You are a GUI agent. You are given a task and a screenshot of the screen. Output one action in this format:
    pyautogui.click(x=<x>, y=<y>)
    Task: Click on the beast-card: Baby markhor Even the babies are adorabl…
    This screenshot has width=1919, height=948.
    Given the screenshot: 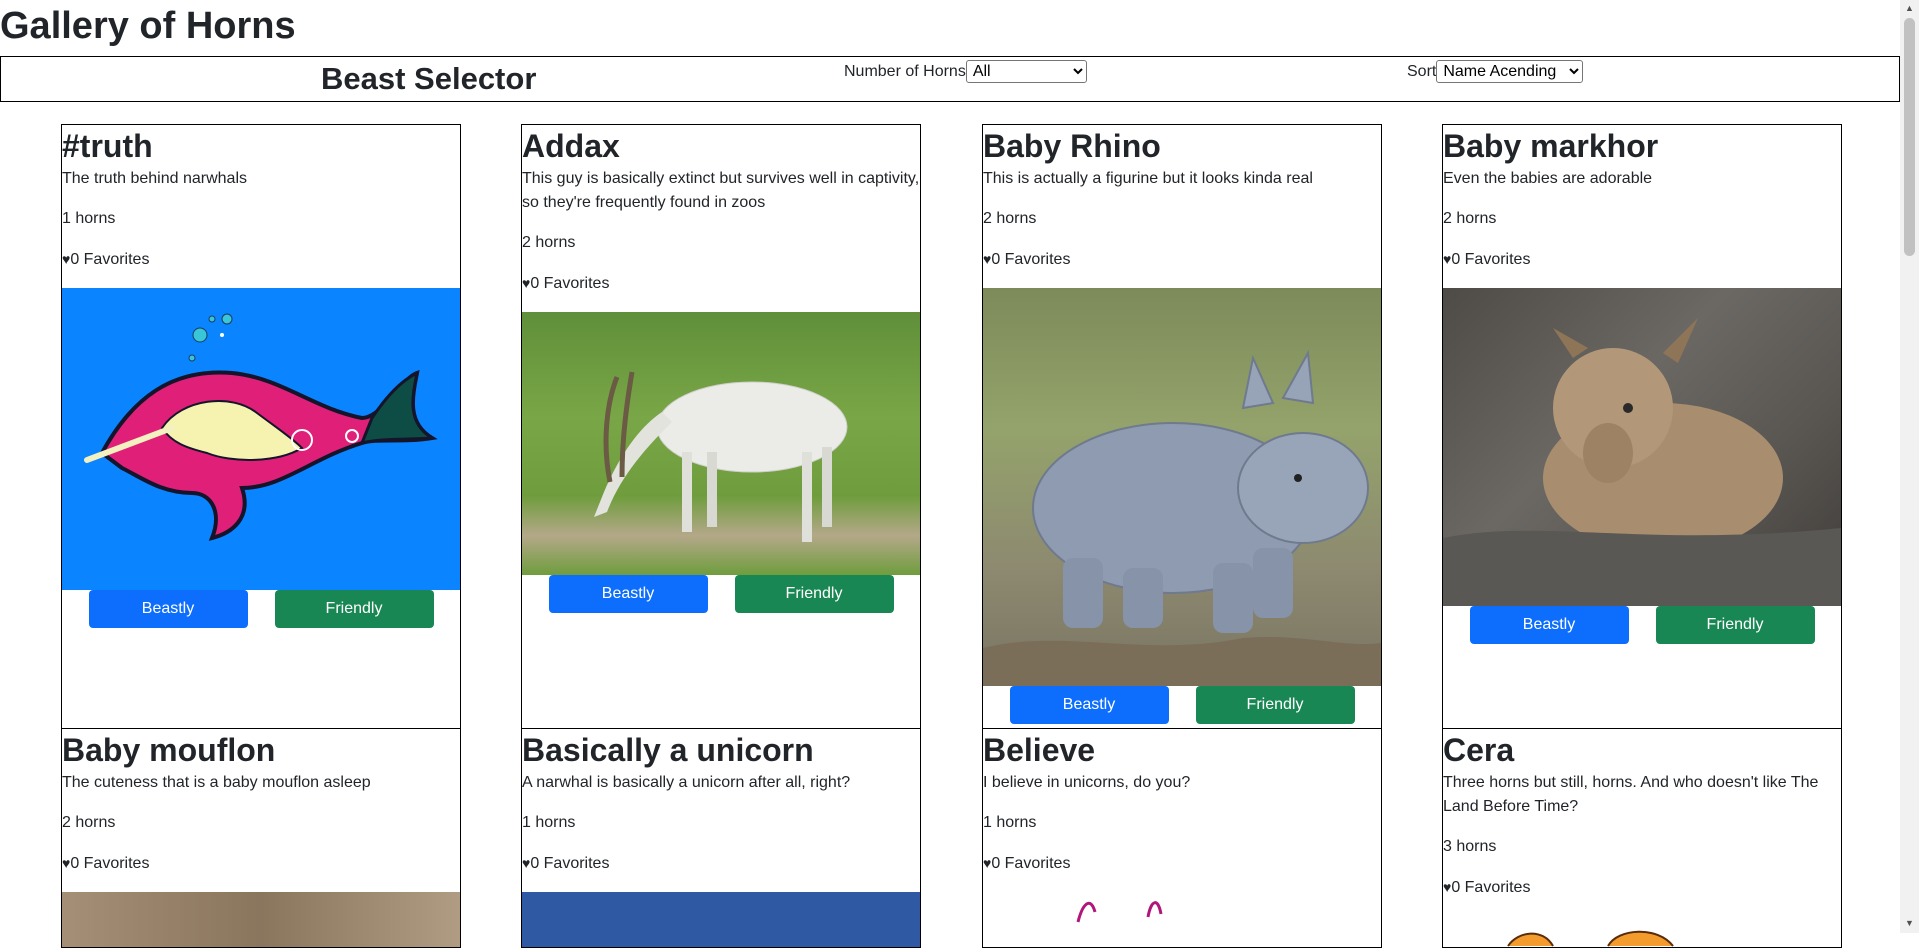 What is the action you would take?
    pyautogui.click(x=1642, y=427)
    